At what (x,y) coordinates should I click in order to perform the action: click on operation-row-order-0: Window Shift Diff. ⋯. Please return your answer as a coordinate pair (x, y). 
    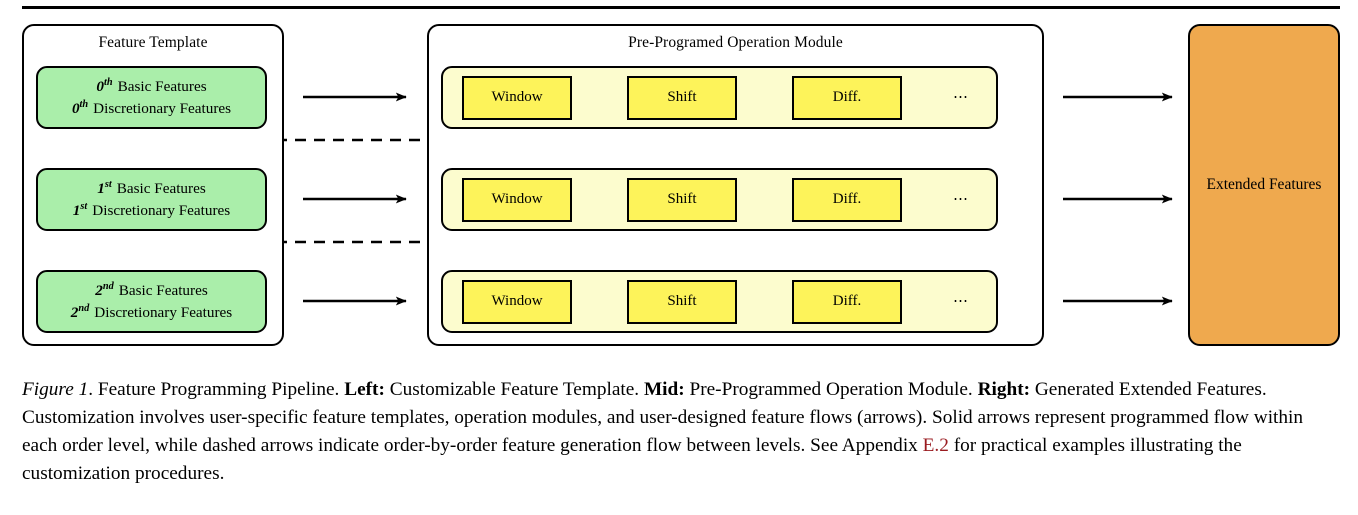
    Looking at the image, I should click on (719, 97).